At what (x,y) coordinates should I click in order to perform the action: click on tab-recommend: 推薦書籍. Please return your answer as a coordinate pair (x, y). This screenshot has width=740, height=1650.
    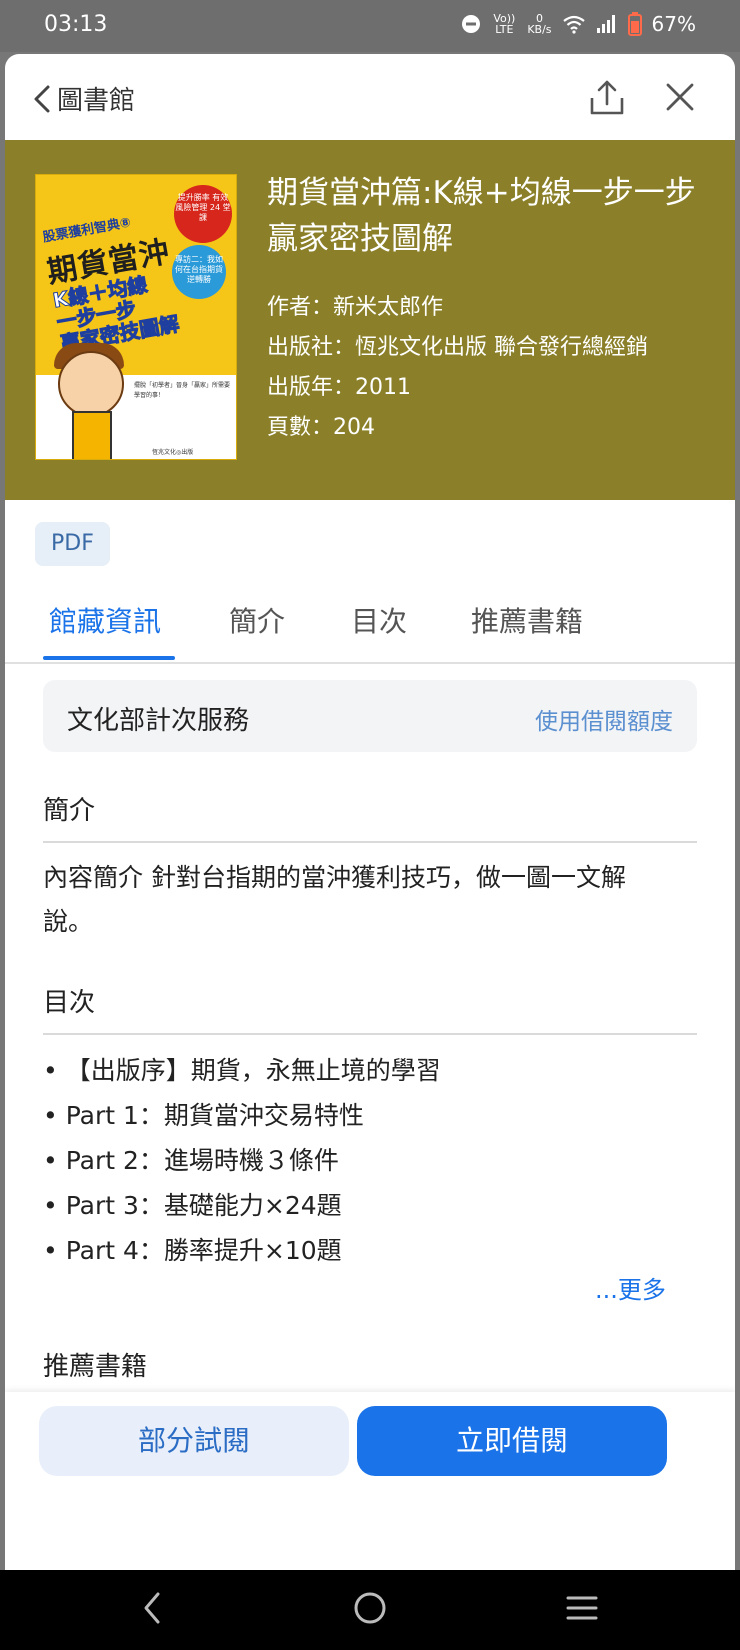
    Looking at the image, I should click on (527, 620).